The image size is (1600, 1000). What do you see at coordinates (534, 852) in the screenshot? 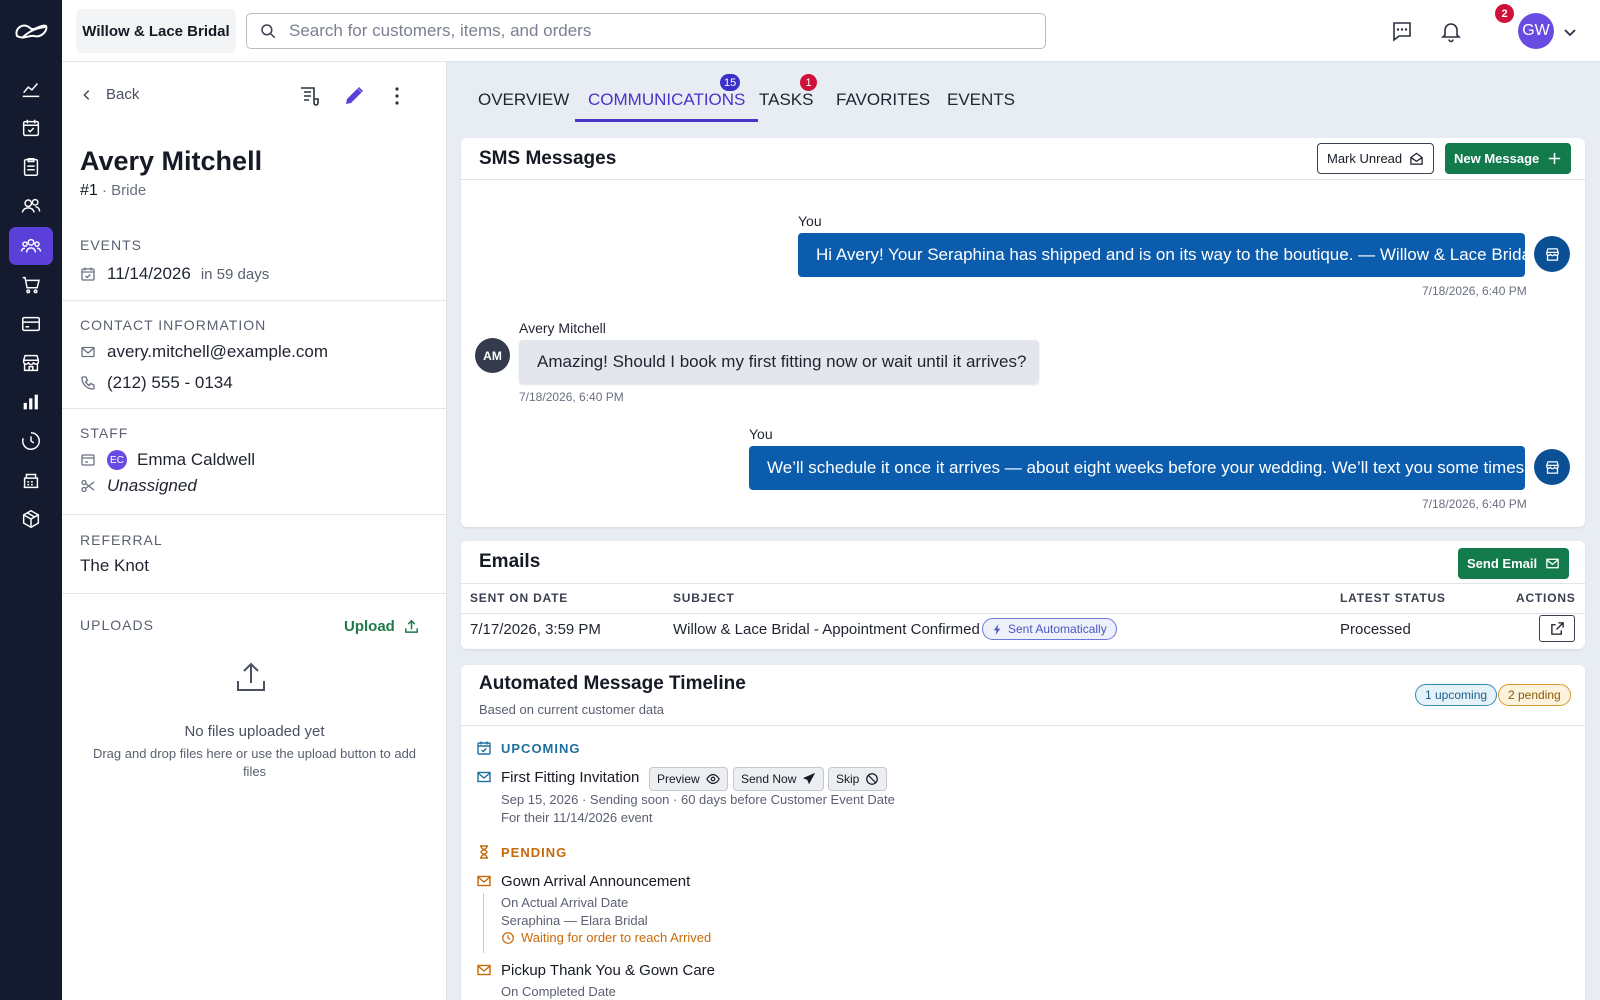
I see `pending-label: PENDING` at bounding box center [534, 852].